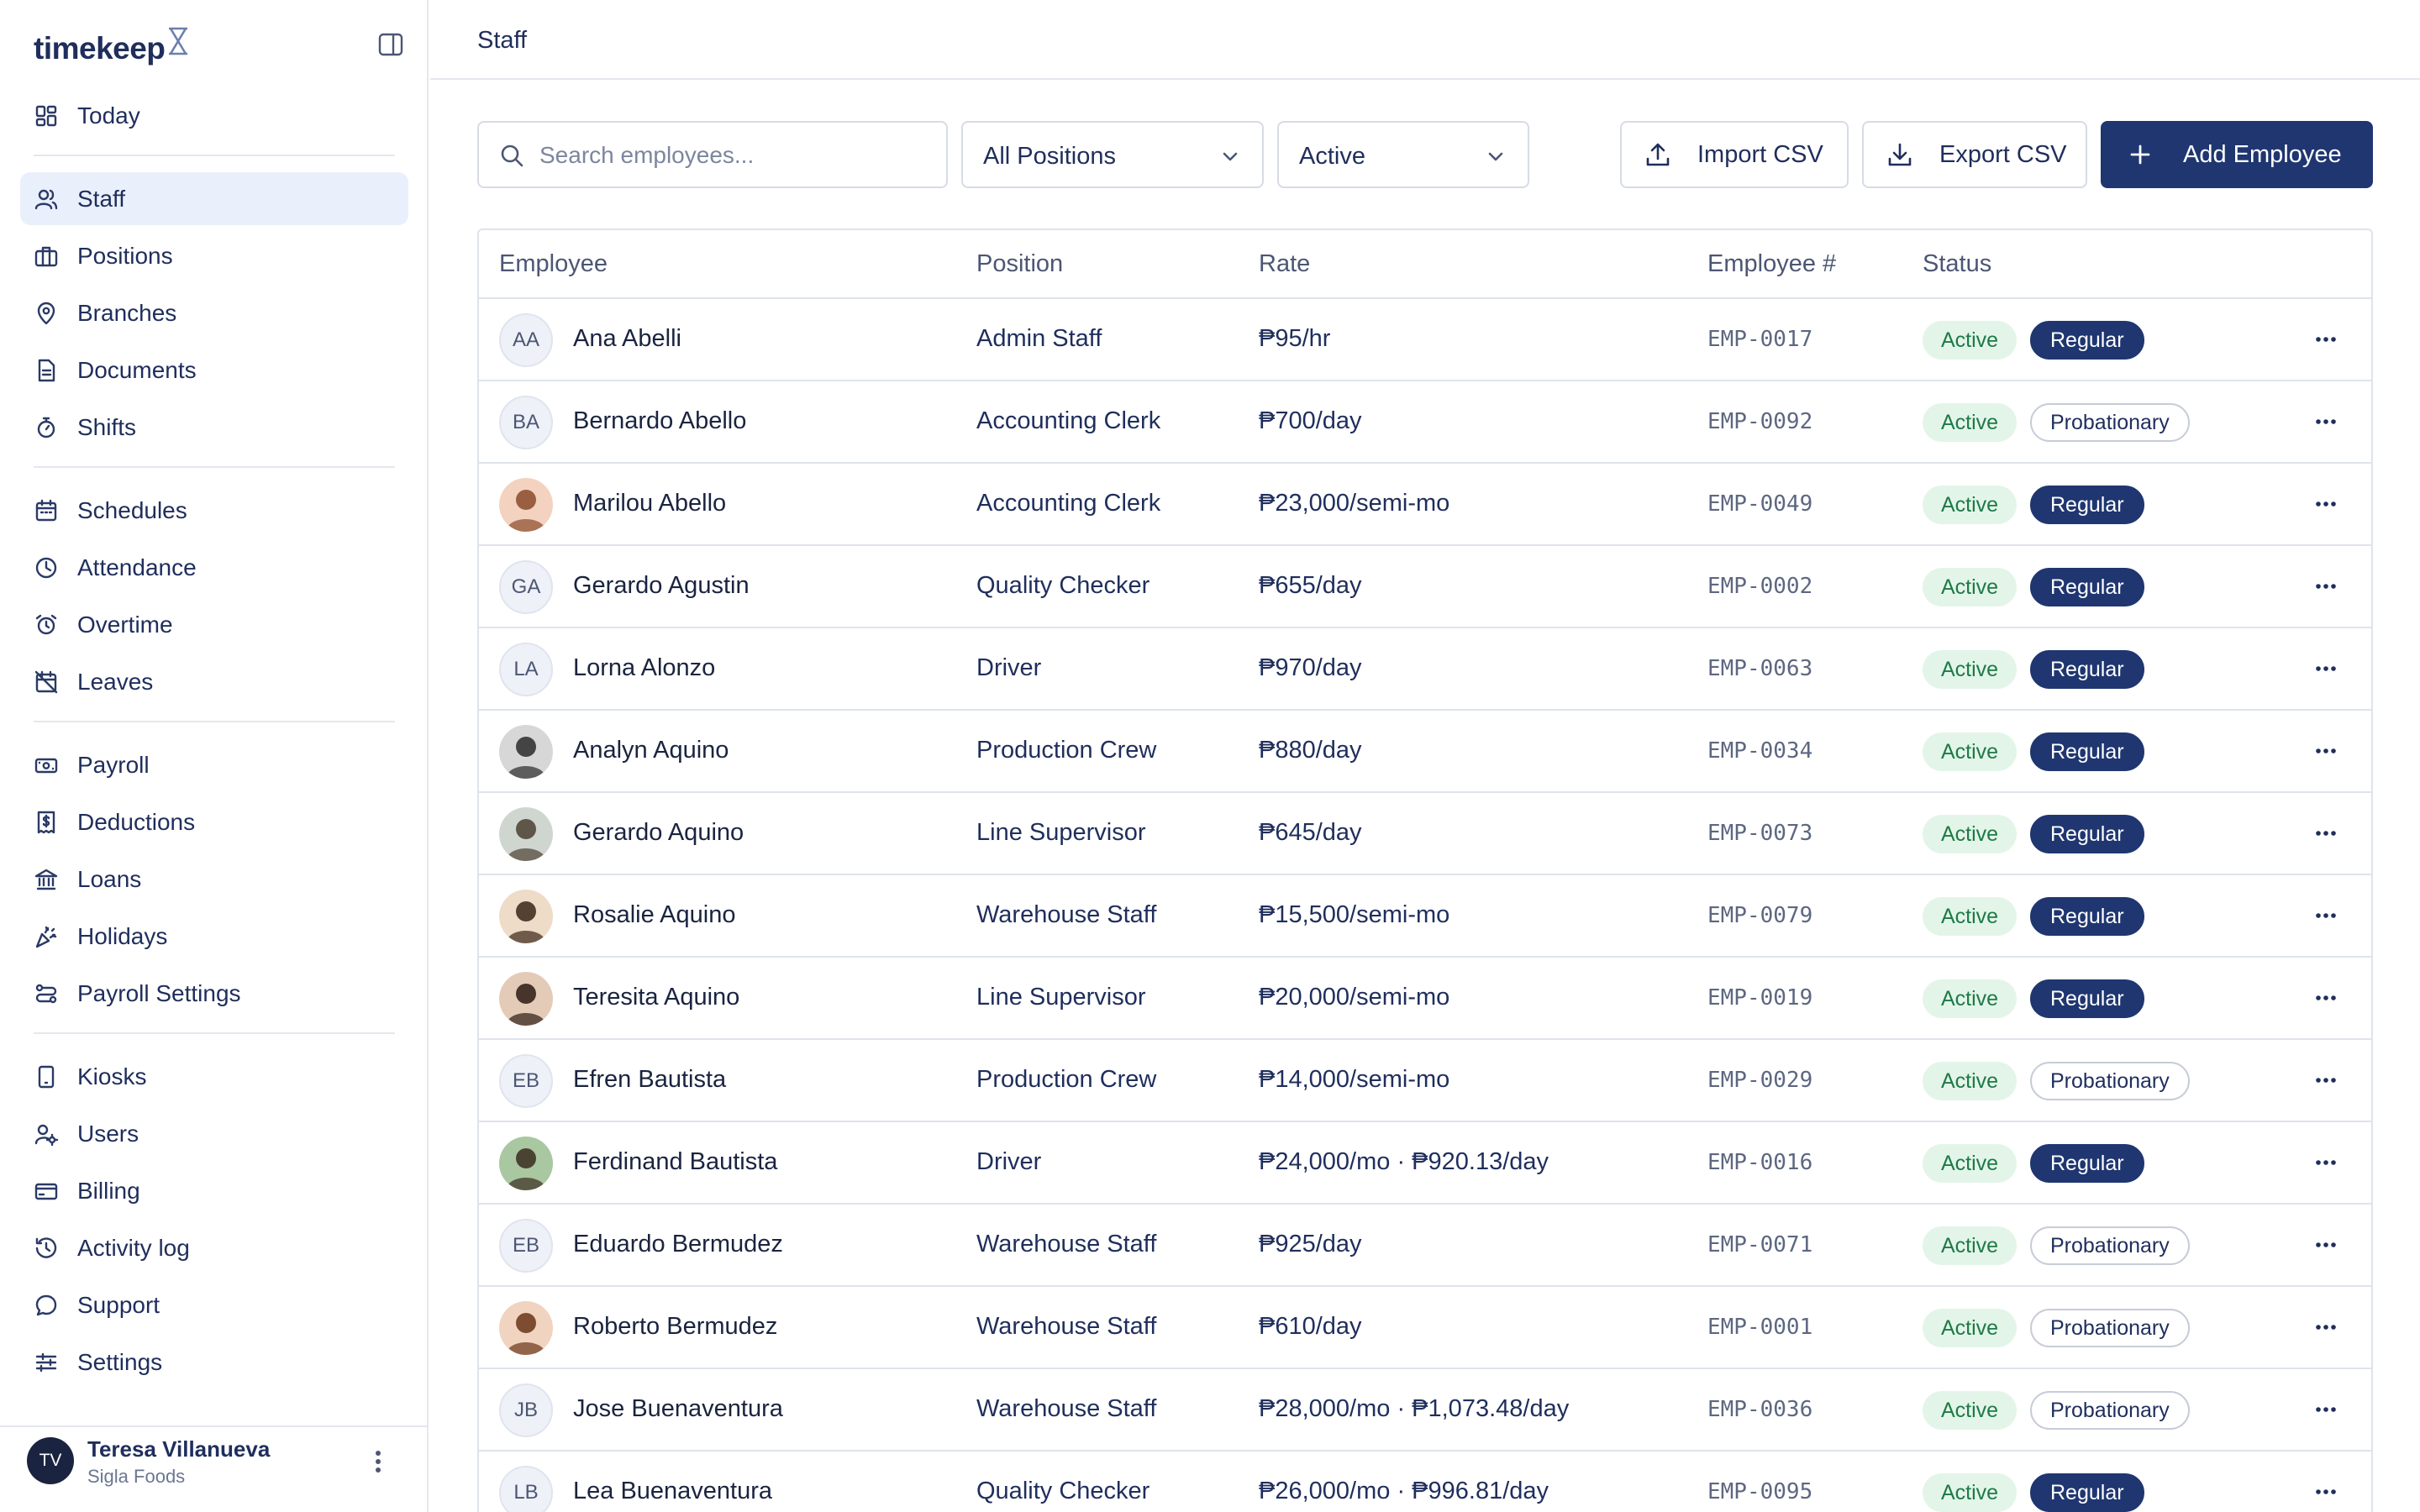 The height and width of the screenshot is (1512, 2420). Describe the element at coordinates (1066, 1079) in the screenshot. I see `employee-position: Production Crew` at that location.